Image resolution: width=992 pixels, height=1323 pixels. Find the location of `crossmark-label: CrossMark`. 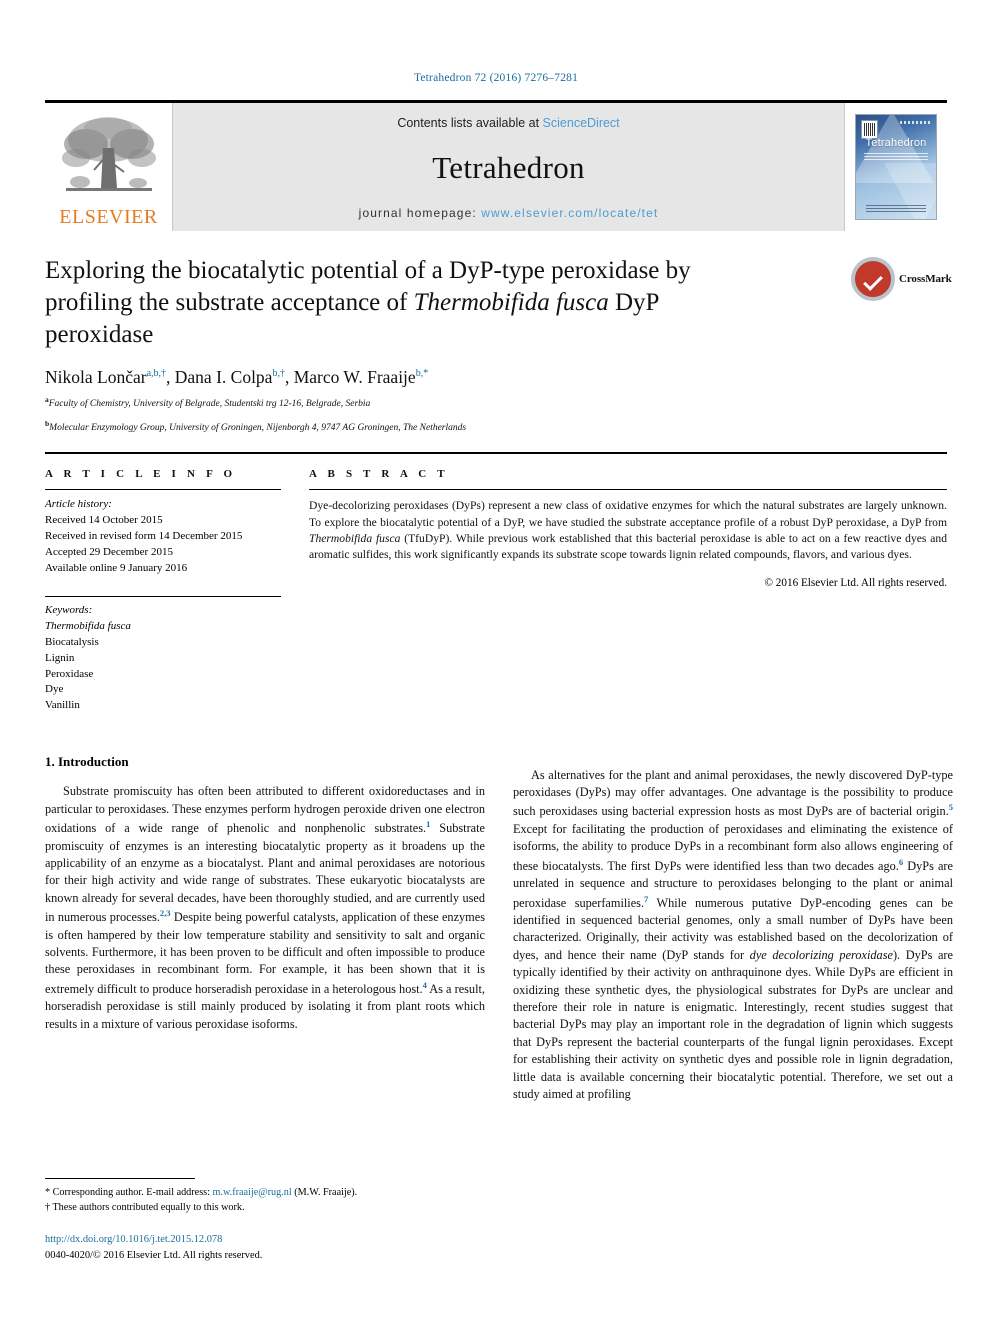

crossmark-label: CrossMark is located at coordinates (925, 279).